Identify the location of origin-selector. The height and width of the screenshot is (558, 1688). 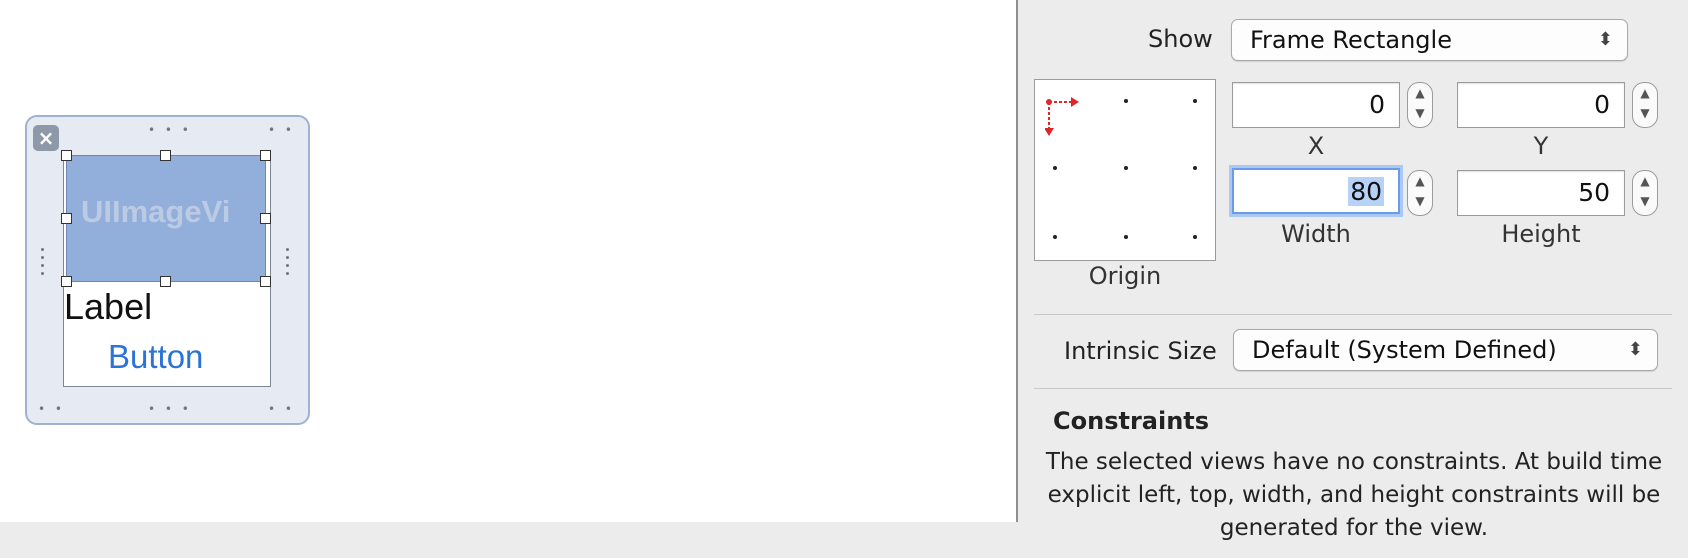
(1125, 170).